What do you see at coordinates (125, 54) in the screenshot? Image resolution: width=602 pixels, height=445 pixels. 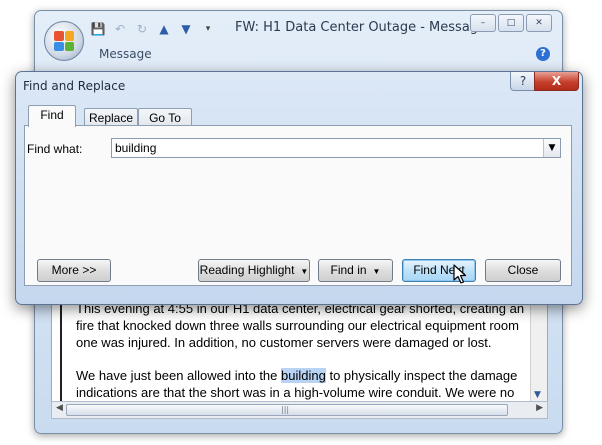 I see `tab-message: Message` at bounding box center [125, 54].